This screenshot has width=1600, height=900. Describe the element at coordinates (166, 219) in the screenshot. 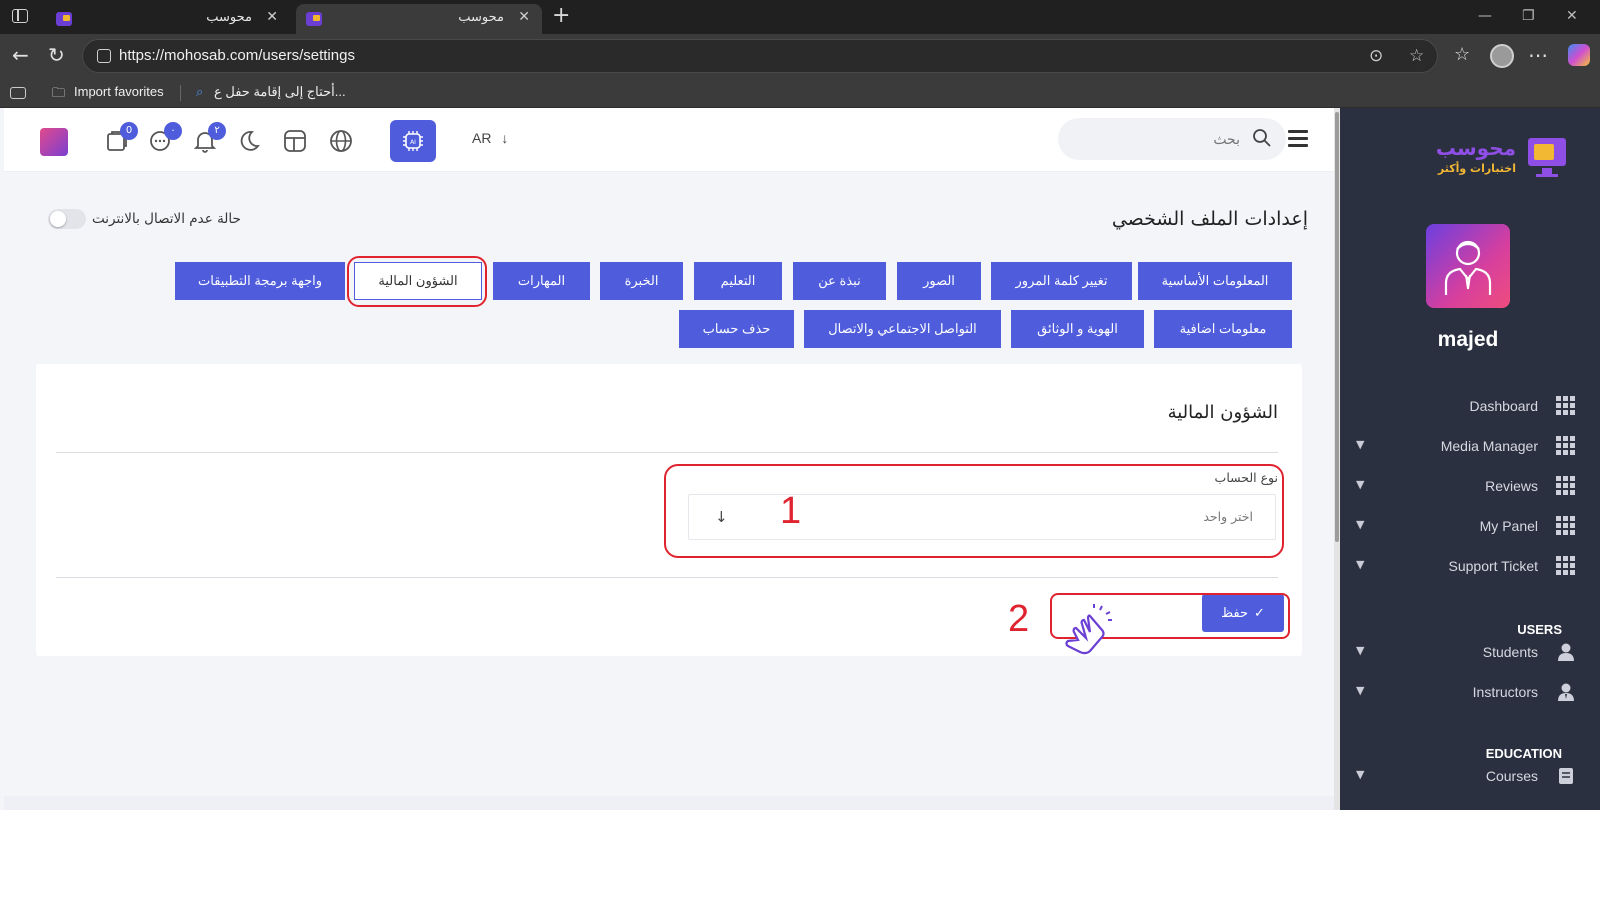

I see `toggle-label: حالة عدم الاتصال بالانترنت` at that location.